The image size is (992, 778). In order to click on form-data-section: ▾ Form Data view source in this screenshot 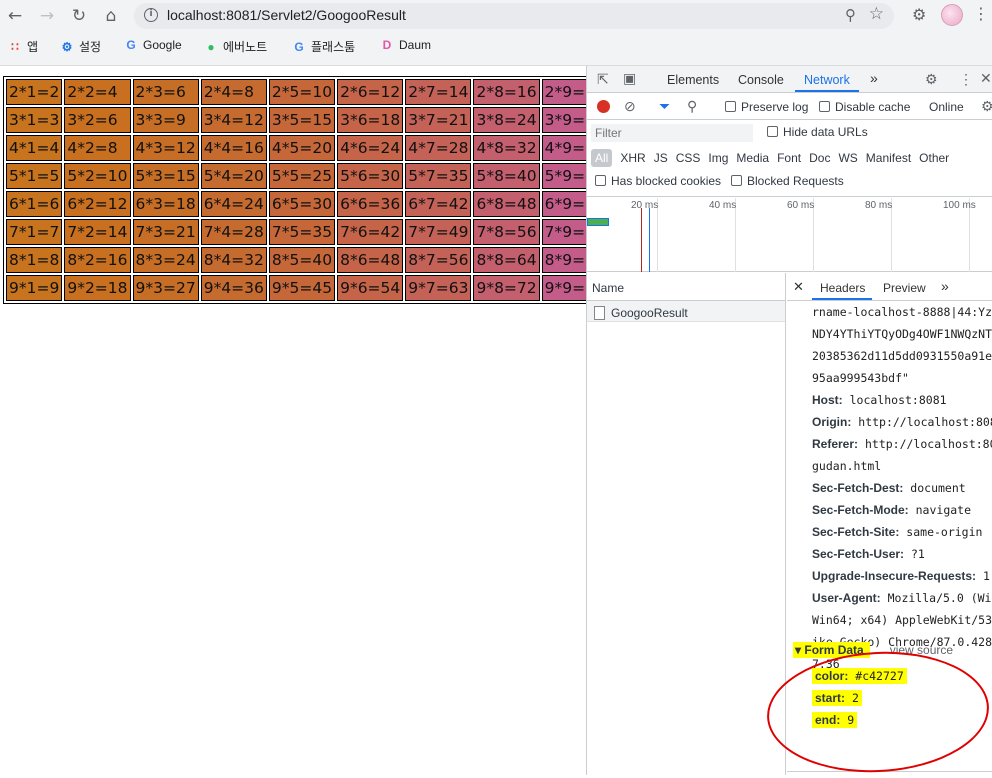, I will do `click(873, 650)`.